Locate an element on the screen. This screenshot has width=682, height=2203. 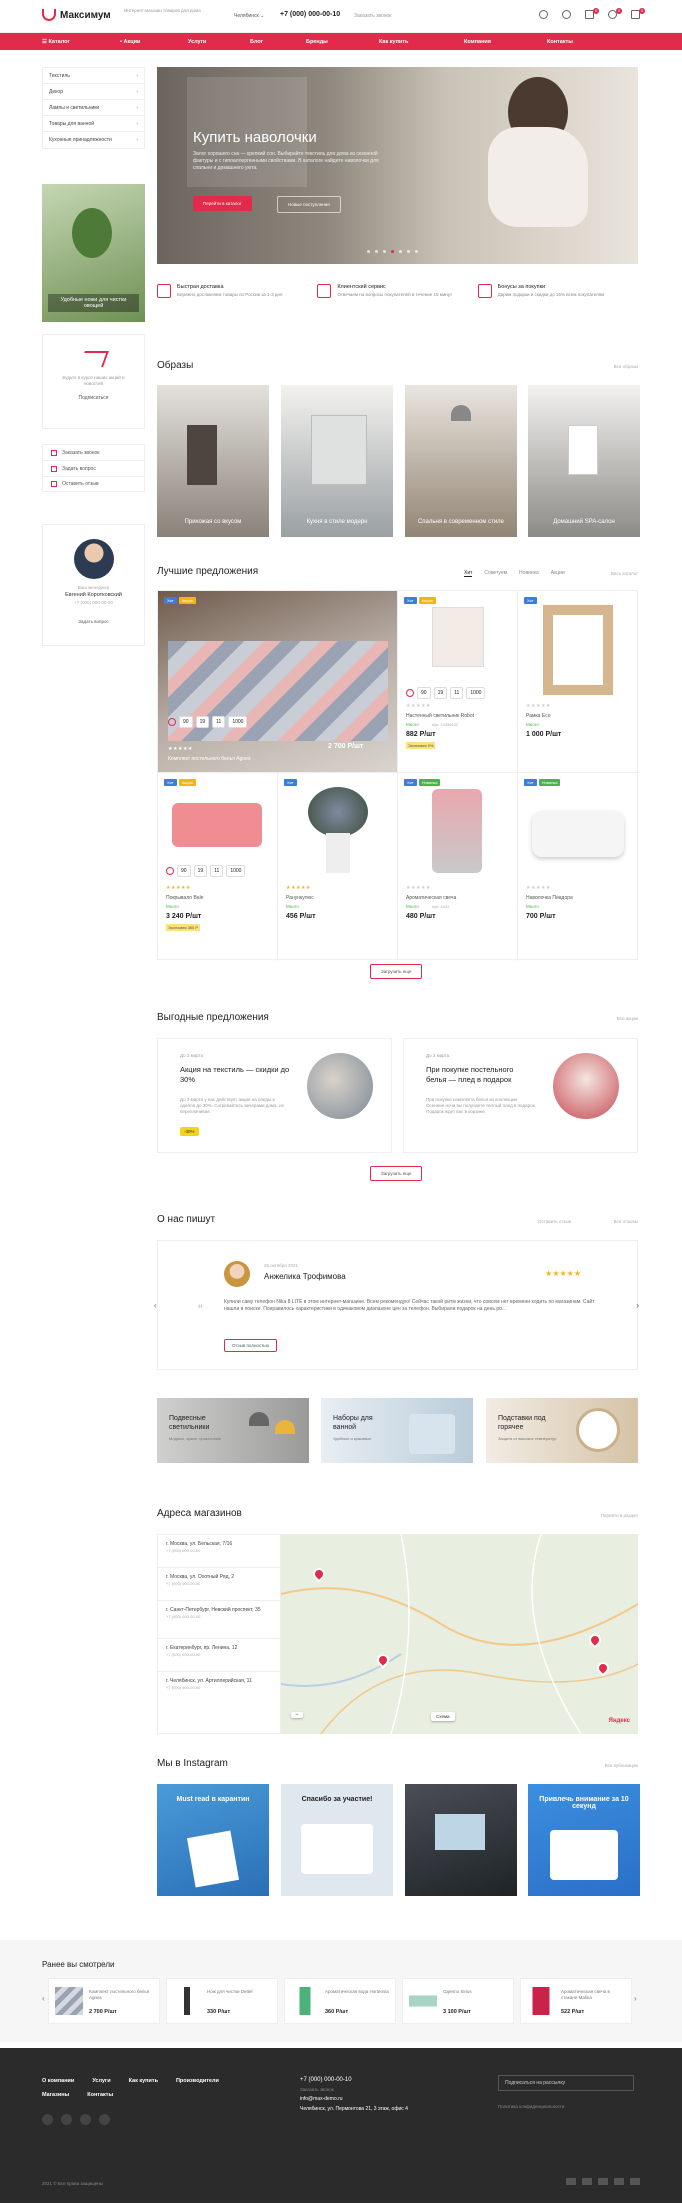
callback-side-link: Заказать звонок is located at coordinates (93, 452).